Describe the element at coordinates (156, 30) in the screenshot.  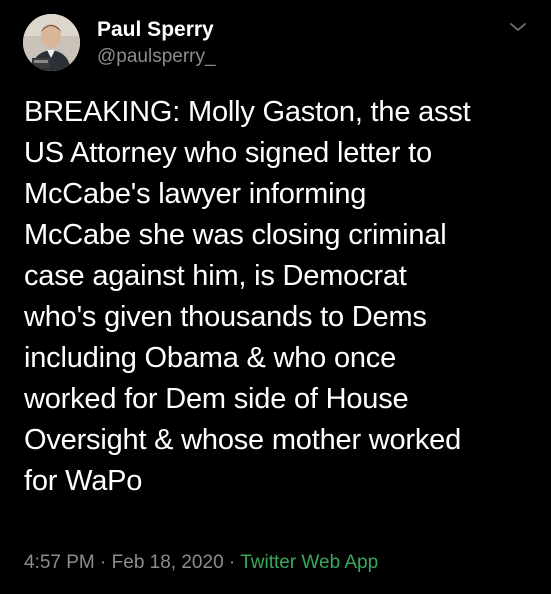
I see `author-display-name: Paul Sperry` at that location.